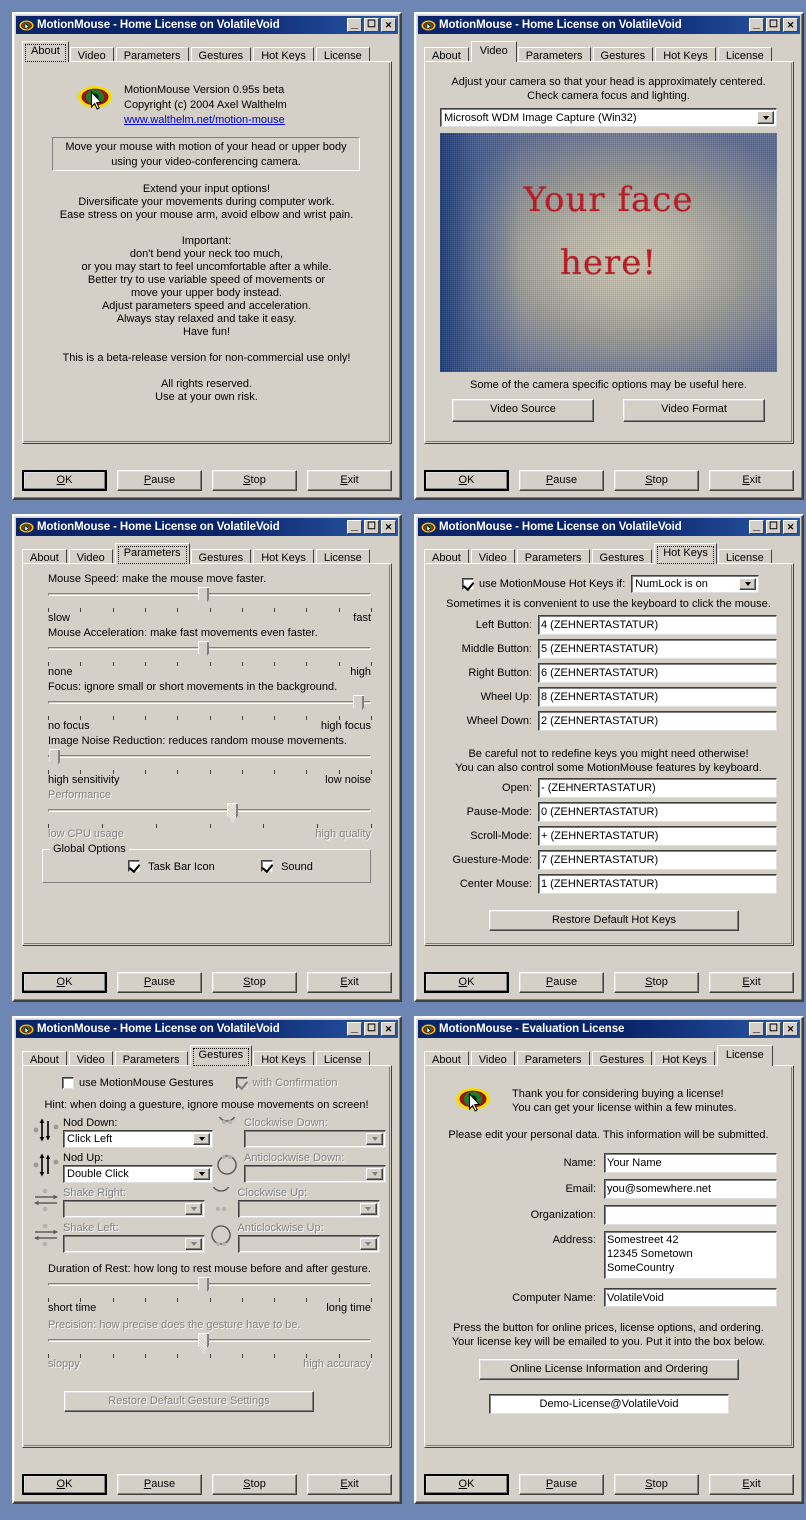 The height and width of the screenshot is (1520, 806). I want to click on hotkey-bottom-input: 1 (ZEHNERTASTATUR), so click(657, 884).